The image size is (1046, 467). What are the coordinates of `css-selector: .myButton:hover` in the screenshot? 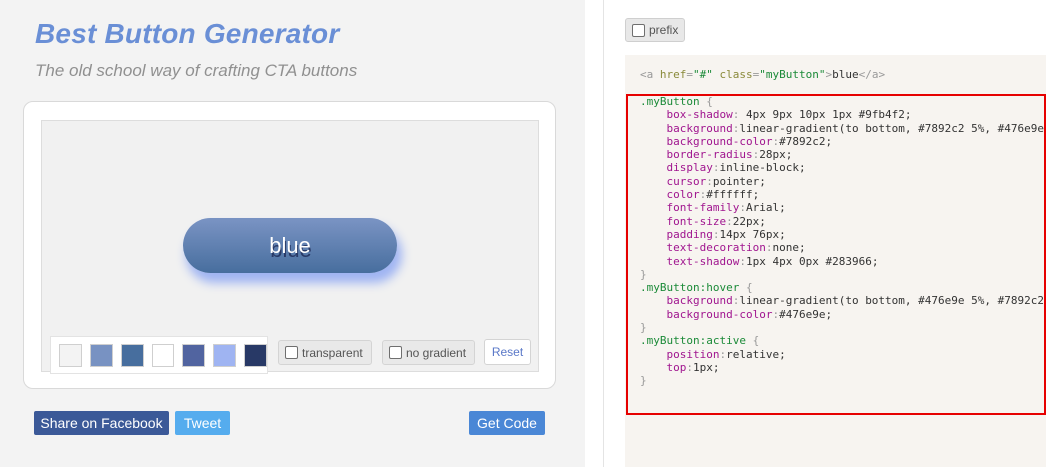 It's located at (690, 288).